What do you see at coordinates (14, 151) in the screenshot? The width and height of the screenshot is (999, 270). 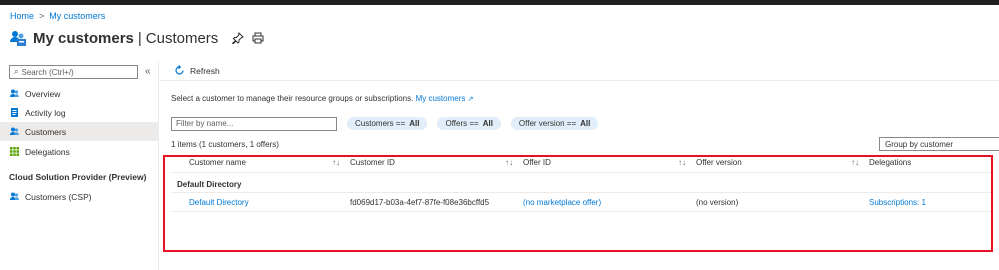 I see `grid-icon` at bounding box center [14, 151].